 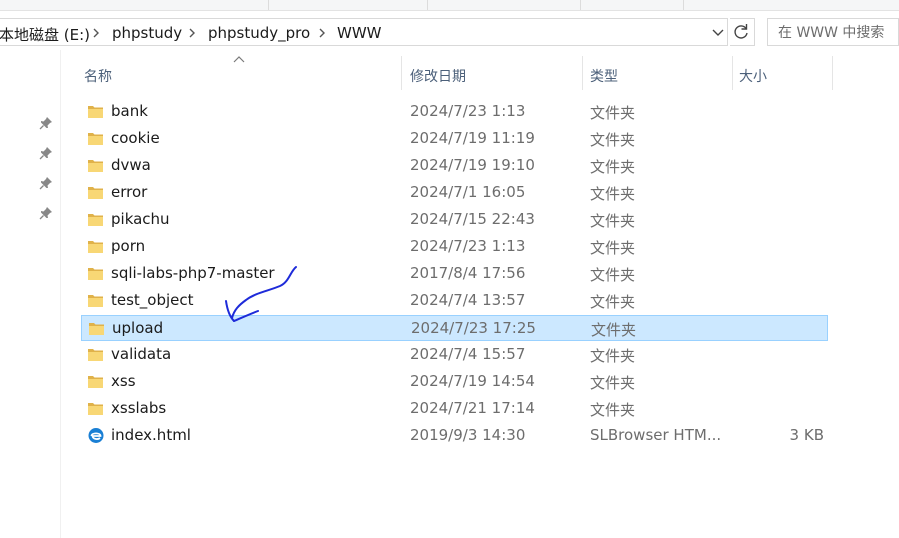 I want to click on column-header-size: 大小, so click(x=782, y=73).